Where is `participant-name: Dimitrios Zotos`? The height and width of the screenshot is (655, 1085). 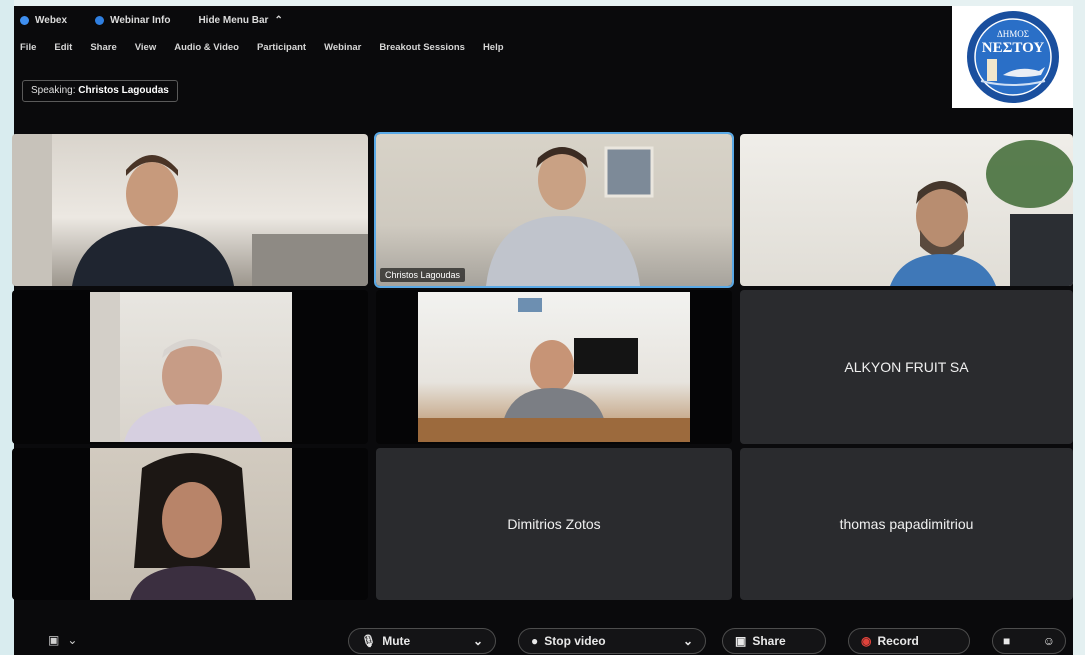
participant-name: Dimitrios Zotos is located at coordinates (554, 524).